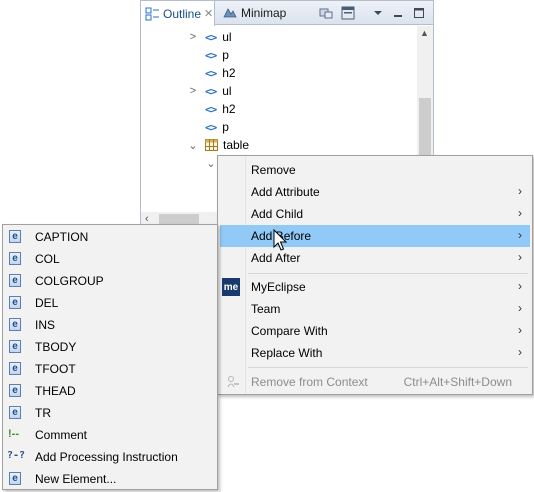  Describe the element at coordinates (375, 382) in the screenshot. I see `menu-item-remove-from-context: Remove from Context Ctrl+Alt+Shift+Down` at that location.